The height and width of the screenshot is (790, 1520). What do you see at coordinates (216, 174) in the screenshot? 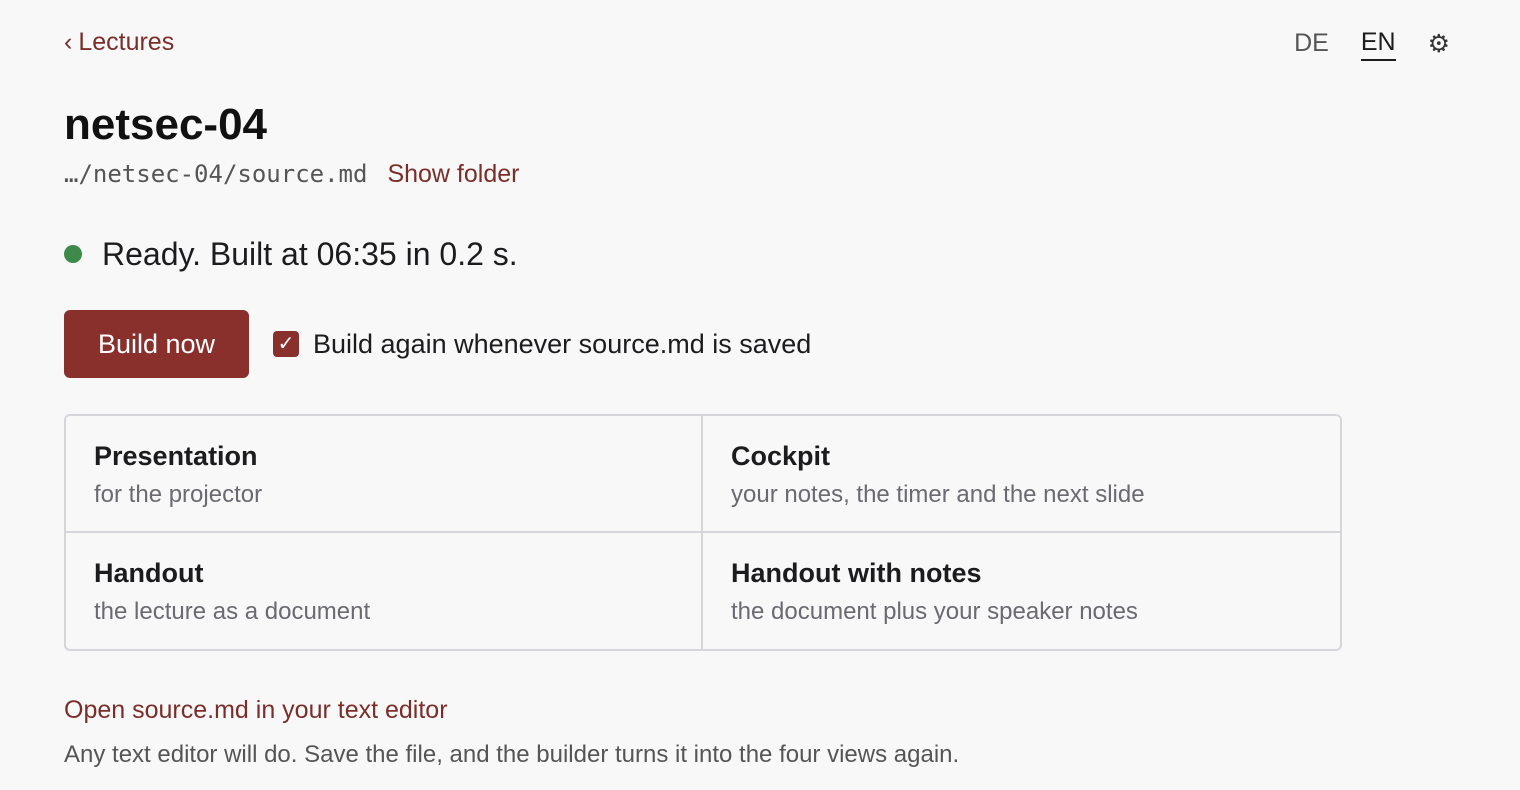
I see `source-path: …/netsec-04/source.md` at bounding box center [216, 174].